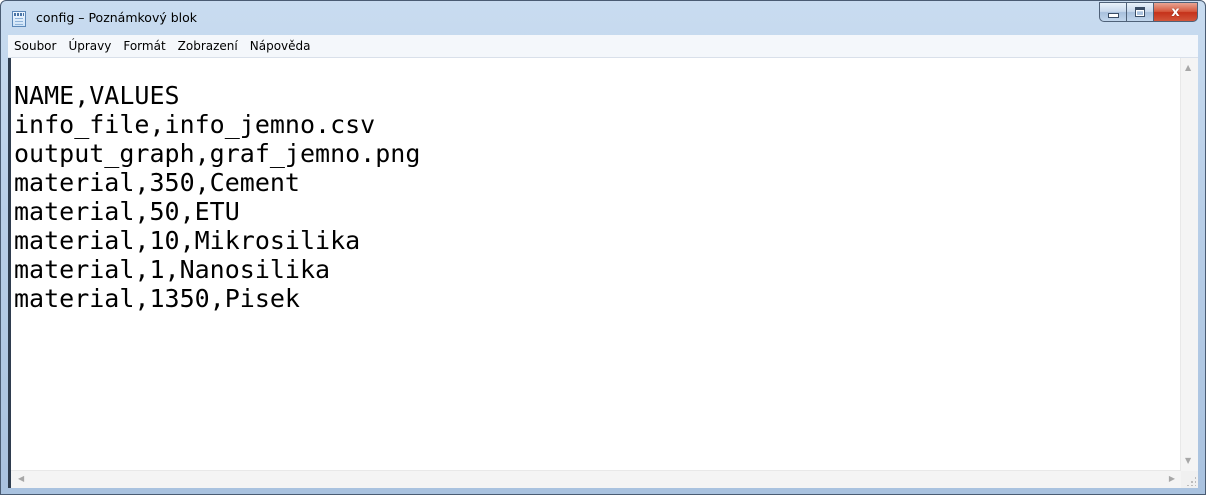 The image size is (1206, 495). I want to click on menu-view: Zobrazení, so click(208, 46).